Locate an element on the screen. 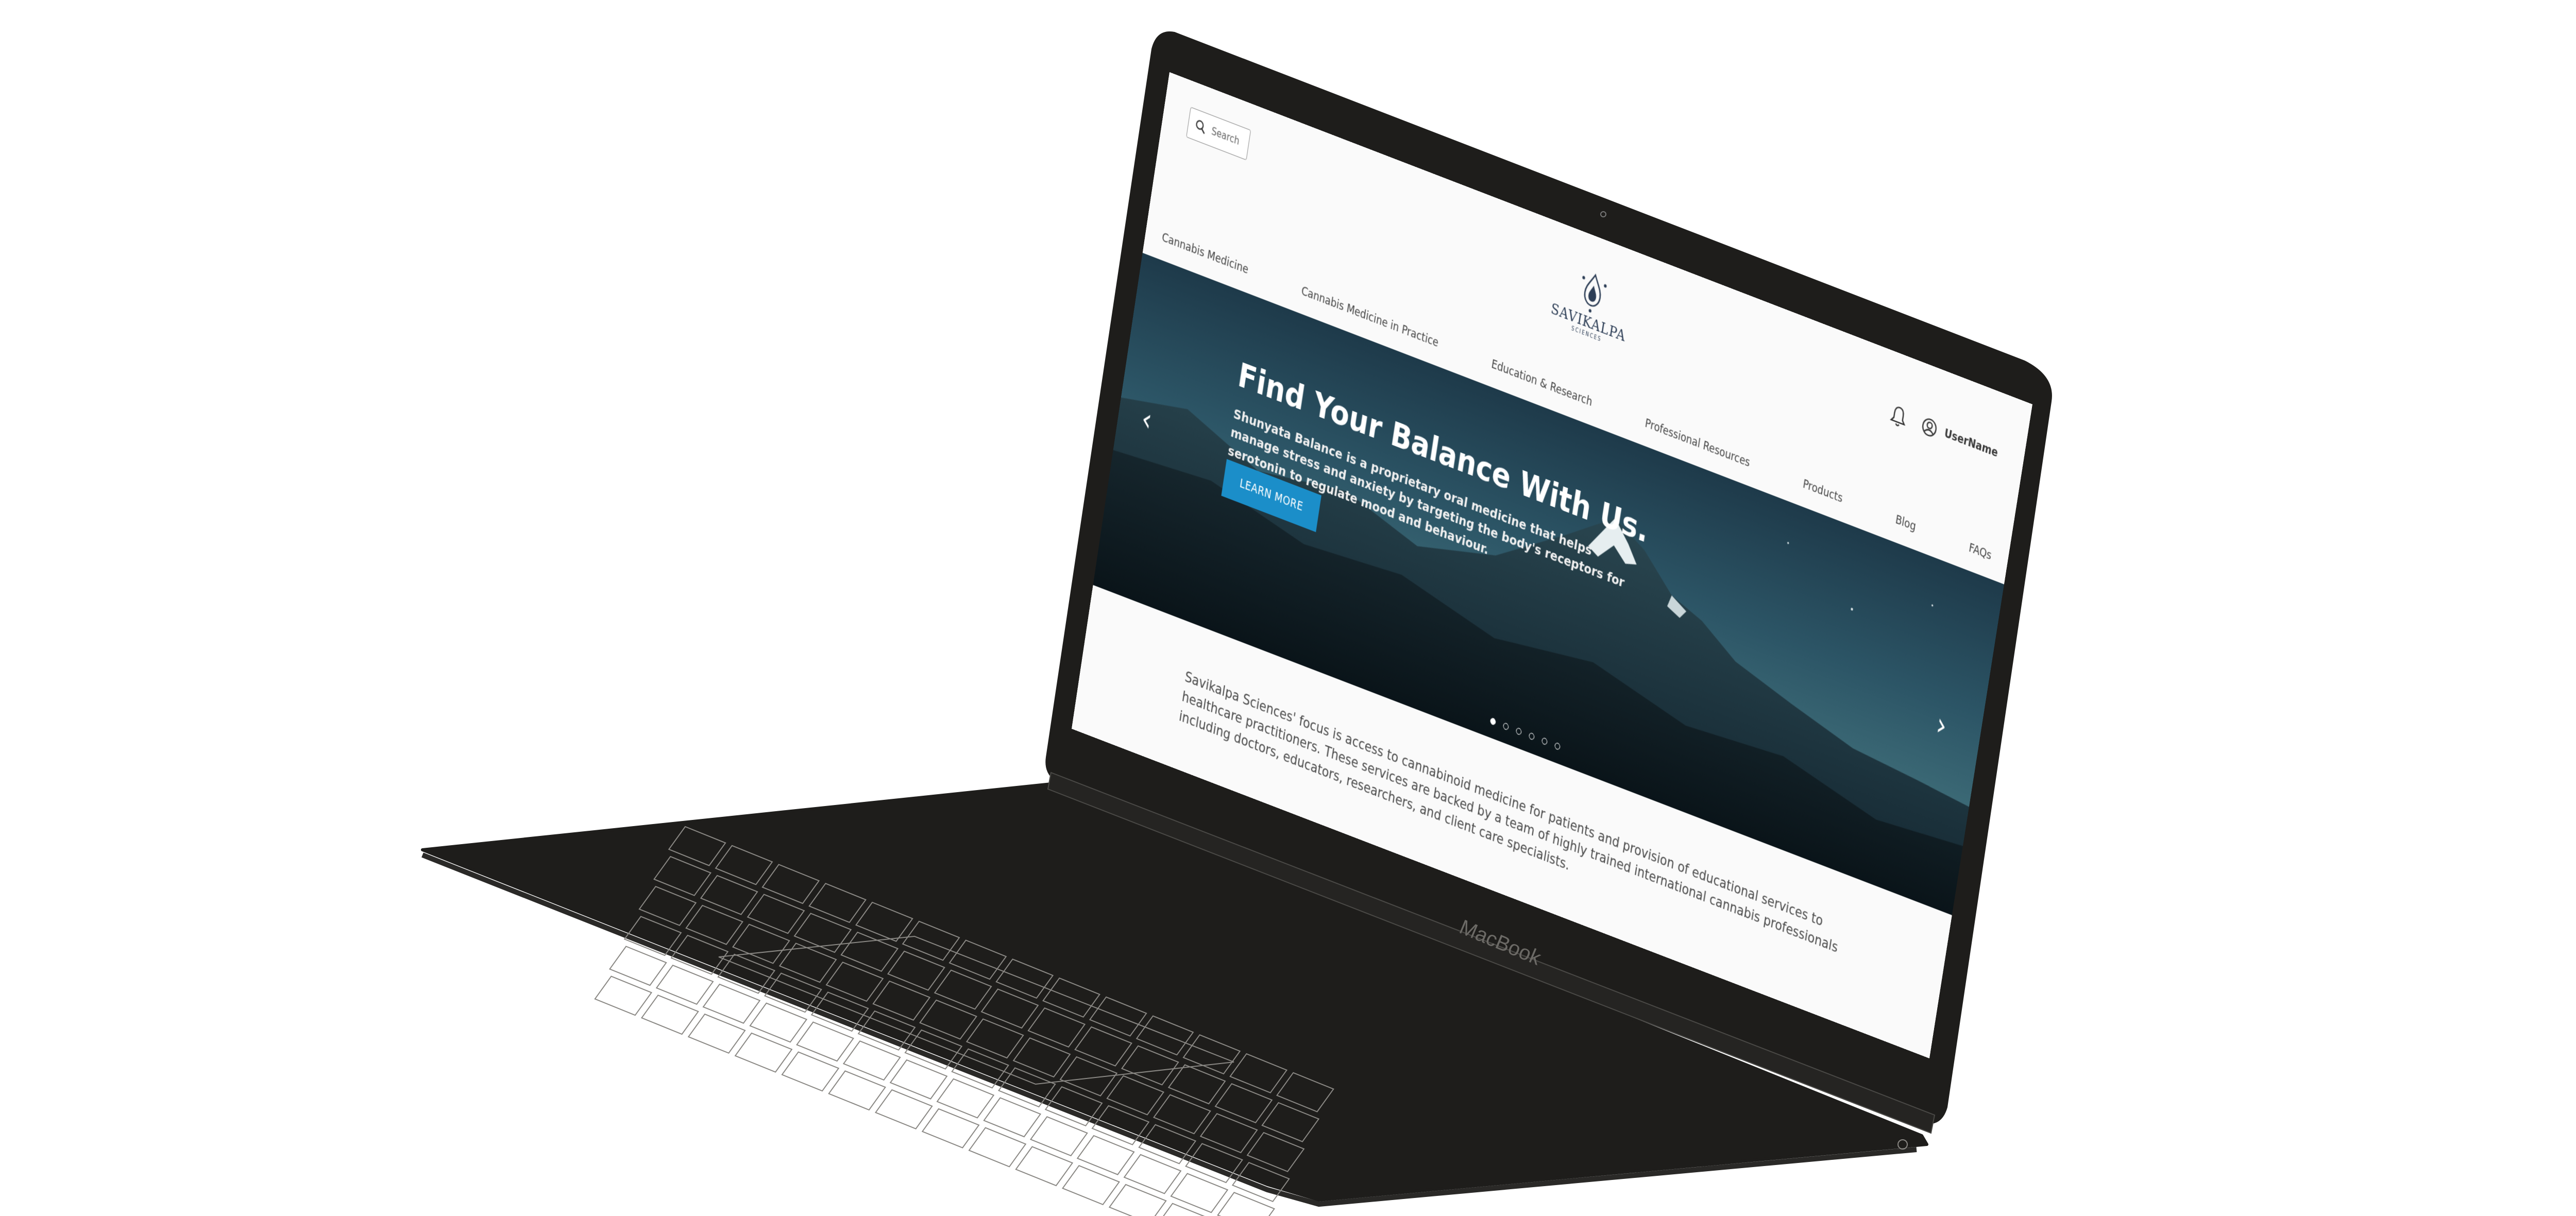 This screenshot has height=1216, width=2576. user-circle-icon is located at coordinates (1930, 427).